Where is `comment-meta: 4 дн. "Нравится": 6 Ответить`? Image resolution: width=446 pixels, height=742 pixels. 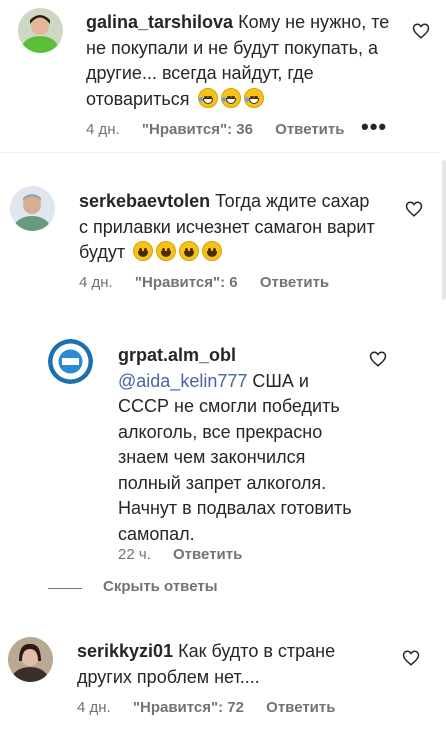
comment-meta: 4 дн. "Нравится": 6 Ответить is located at coordinates (213, 282).